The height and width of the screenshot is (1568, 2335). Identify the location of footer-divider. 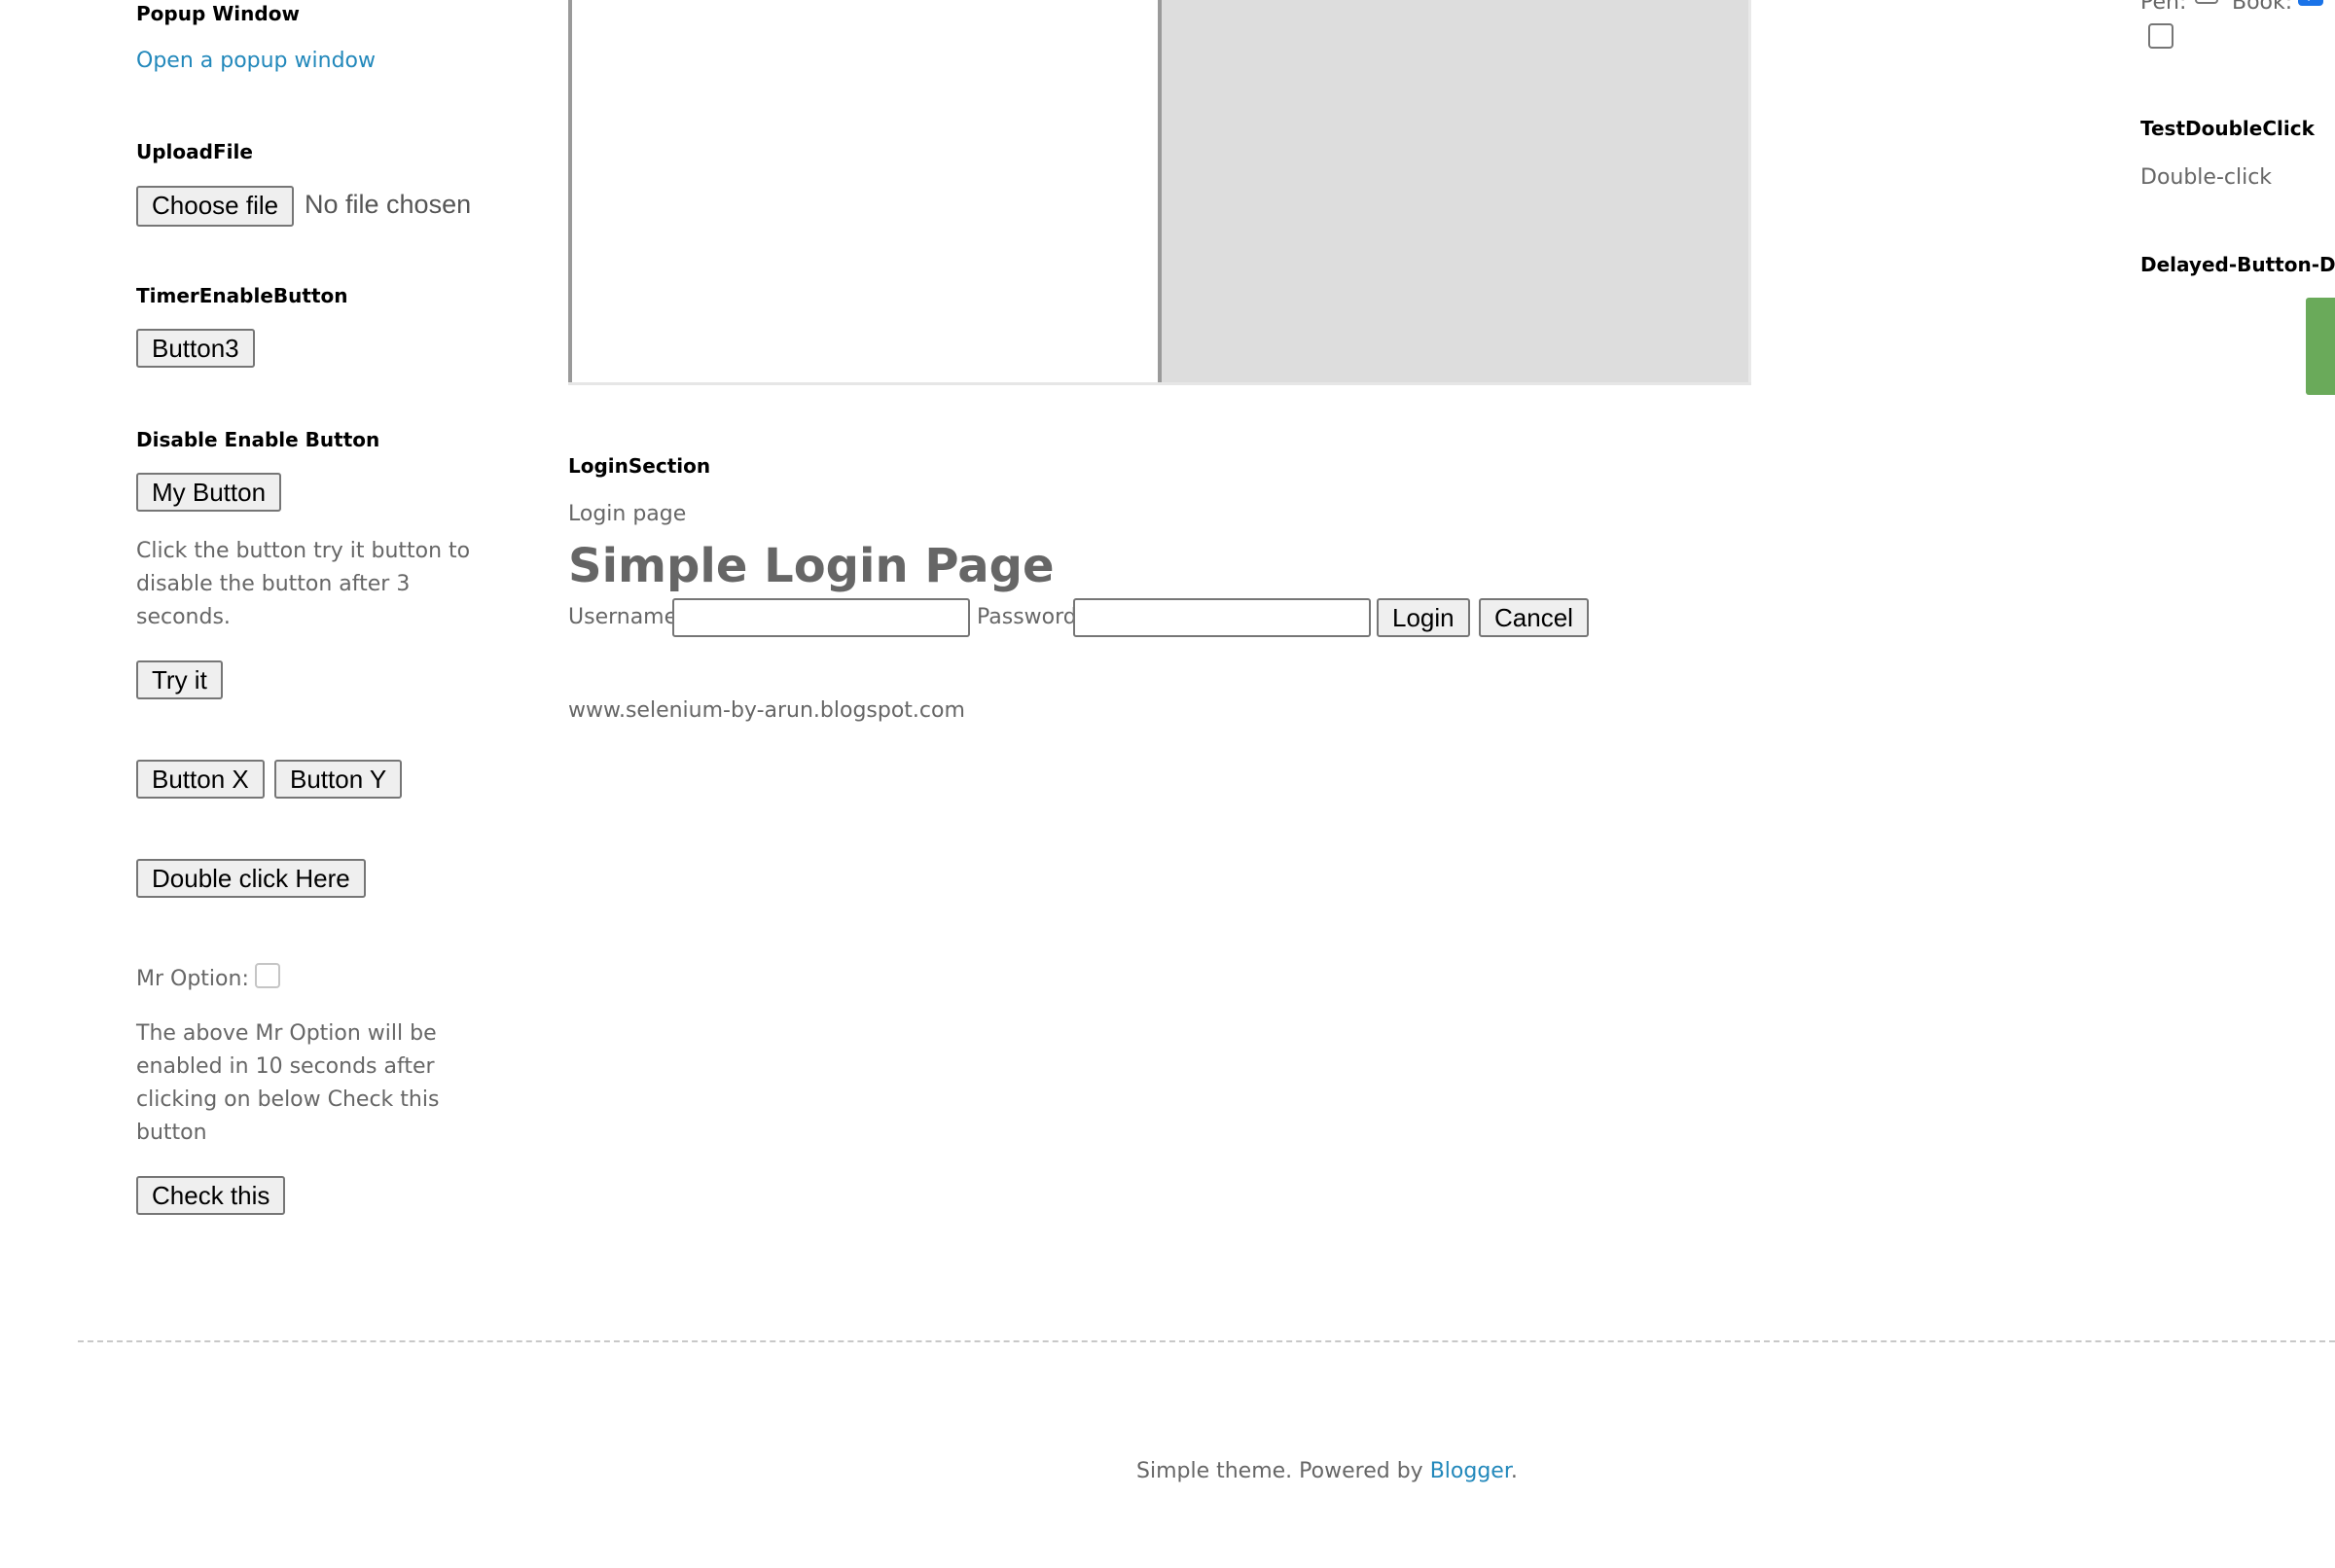
(1206, 1341).